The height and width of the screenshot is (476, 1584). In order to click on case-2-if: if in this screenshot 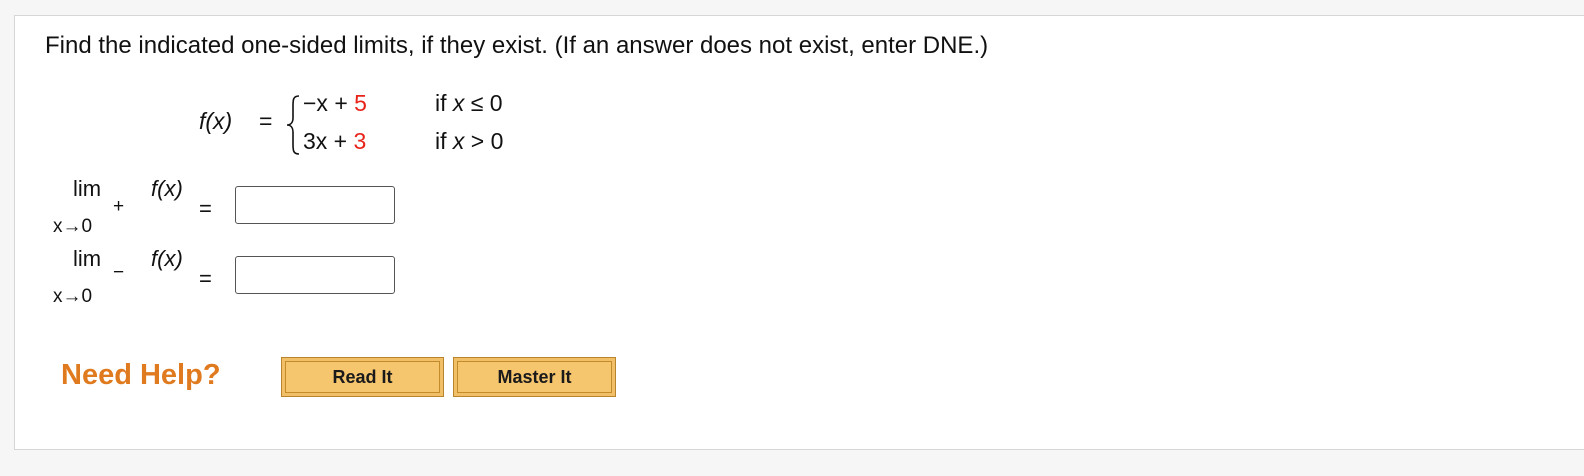, I will do `click(444, 141)`.